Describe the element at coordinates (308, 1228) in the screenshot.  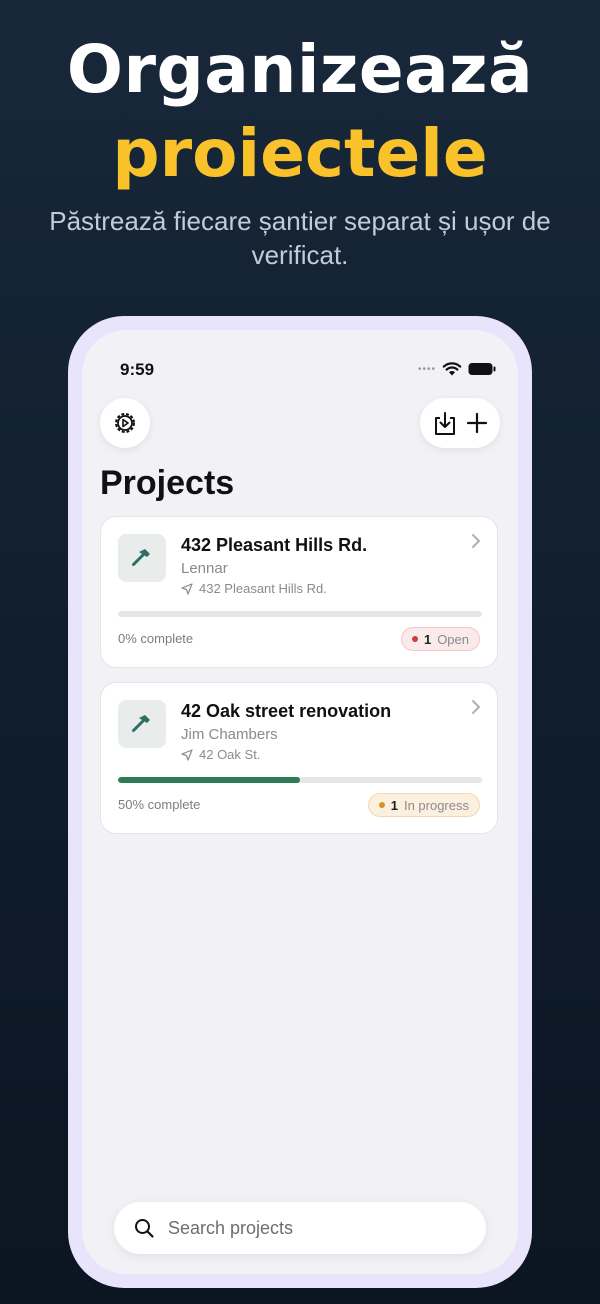
I see `search-input` at that location.